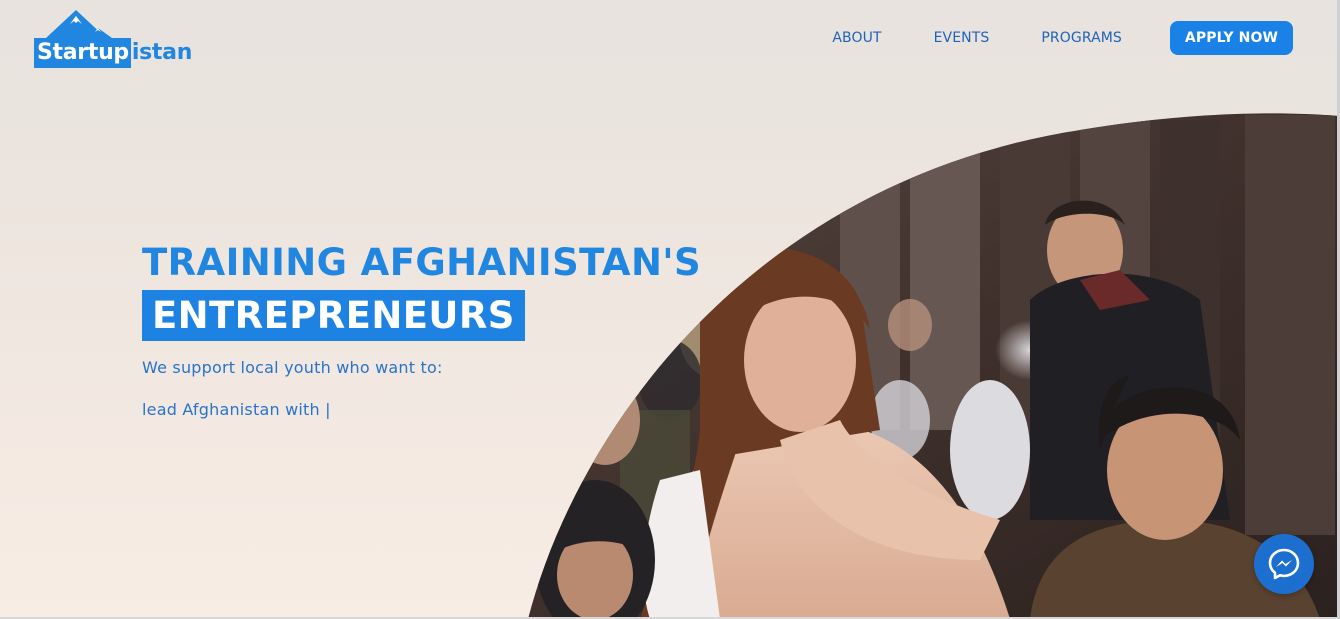  Describe the element at coordinates (856, 38) in the screenshot. I see `nav-item-about: ABOUT` at that location.